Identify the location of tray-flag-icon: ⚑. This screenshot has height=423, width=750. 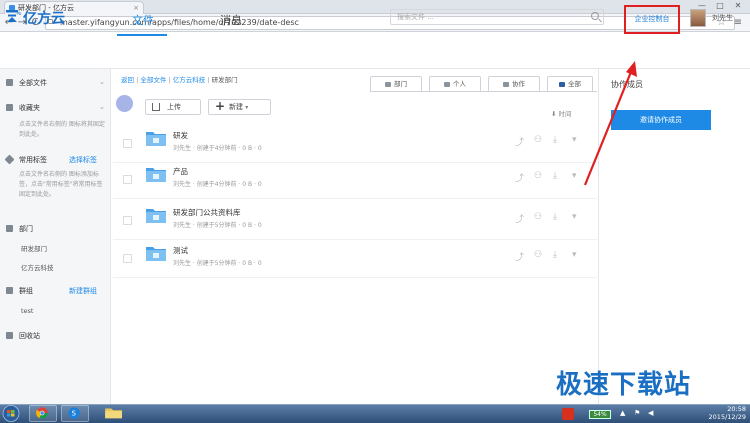
(637, 413).